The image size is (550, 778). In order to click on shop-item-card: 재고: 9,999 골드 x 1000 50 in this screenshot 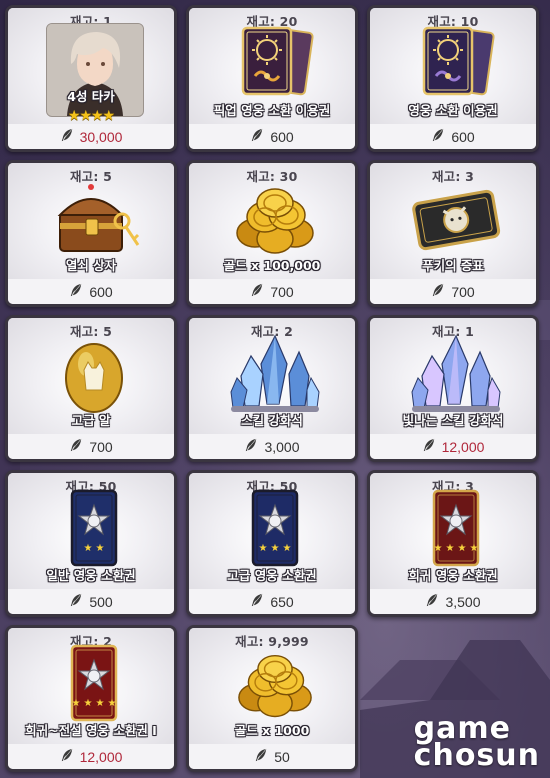, I will do `click(272, 698)`.